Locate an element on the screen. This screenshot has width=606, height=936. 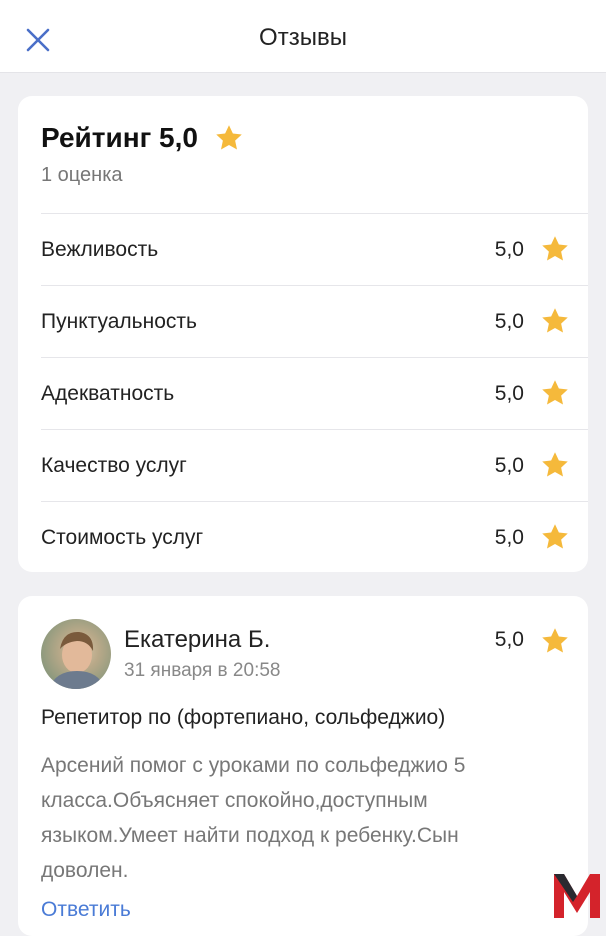
criterion-row: Пунктуальность 5,0 is located at coordinates (314, 321).